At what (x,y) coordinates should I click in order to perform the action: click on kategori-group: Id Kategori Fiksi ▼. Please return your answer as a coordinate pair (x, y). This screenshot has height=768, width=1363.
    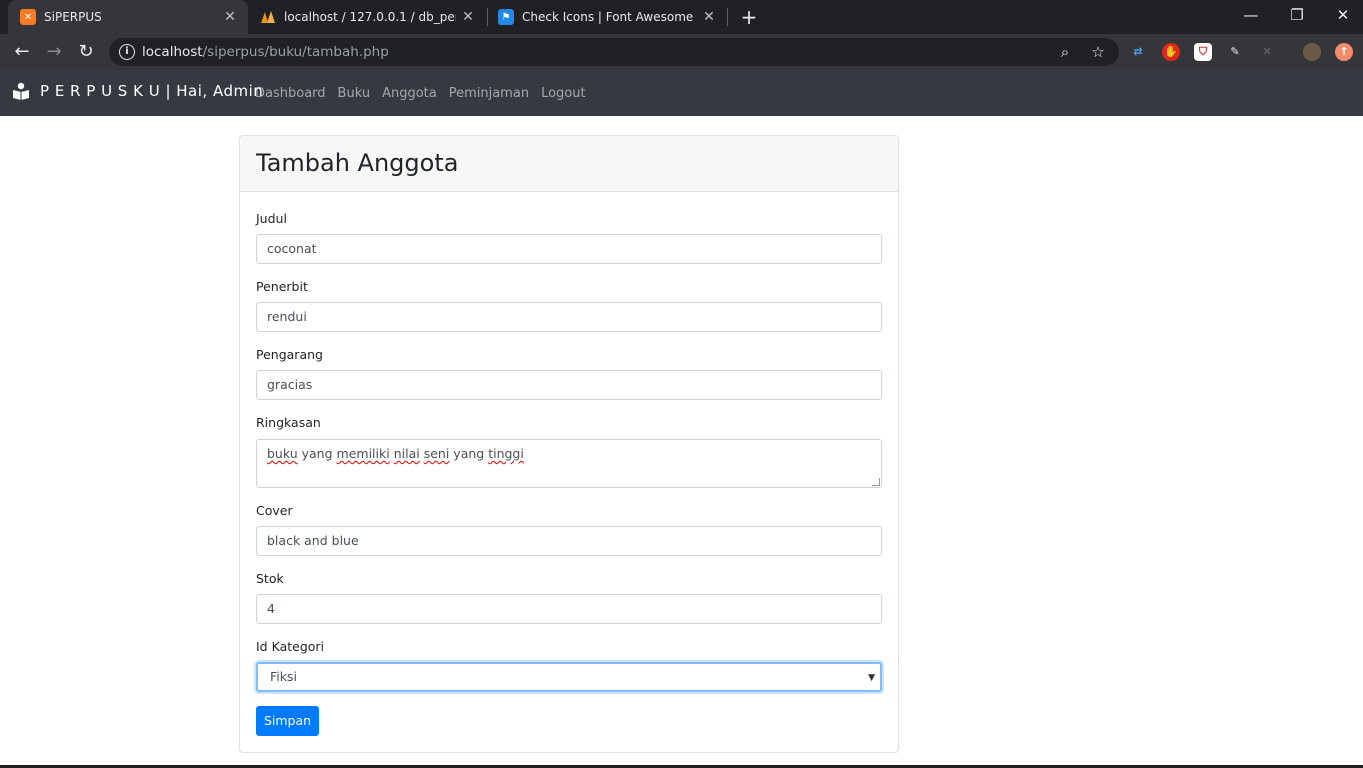
    Looking at the image, I should click on (569, 665).